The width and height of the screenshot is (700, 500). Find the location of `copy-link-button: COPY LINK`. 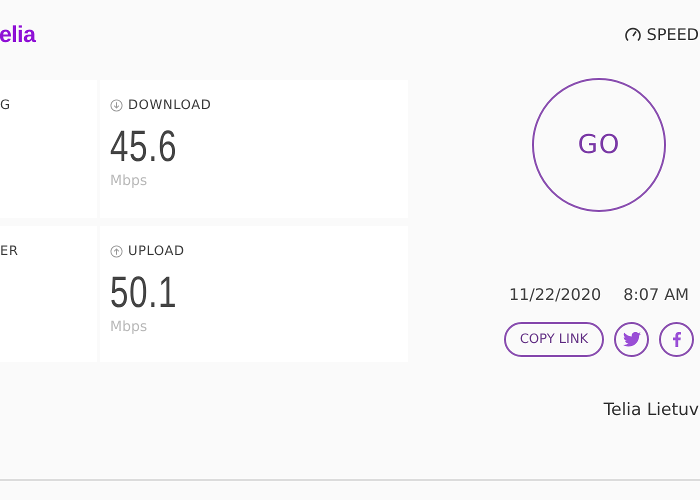

copy-link-button: COPY LINK is located at coordinates (554, 339).